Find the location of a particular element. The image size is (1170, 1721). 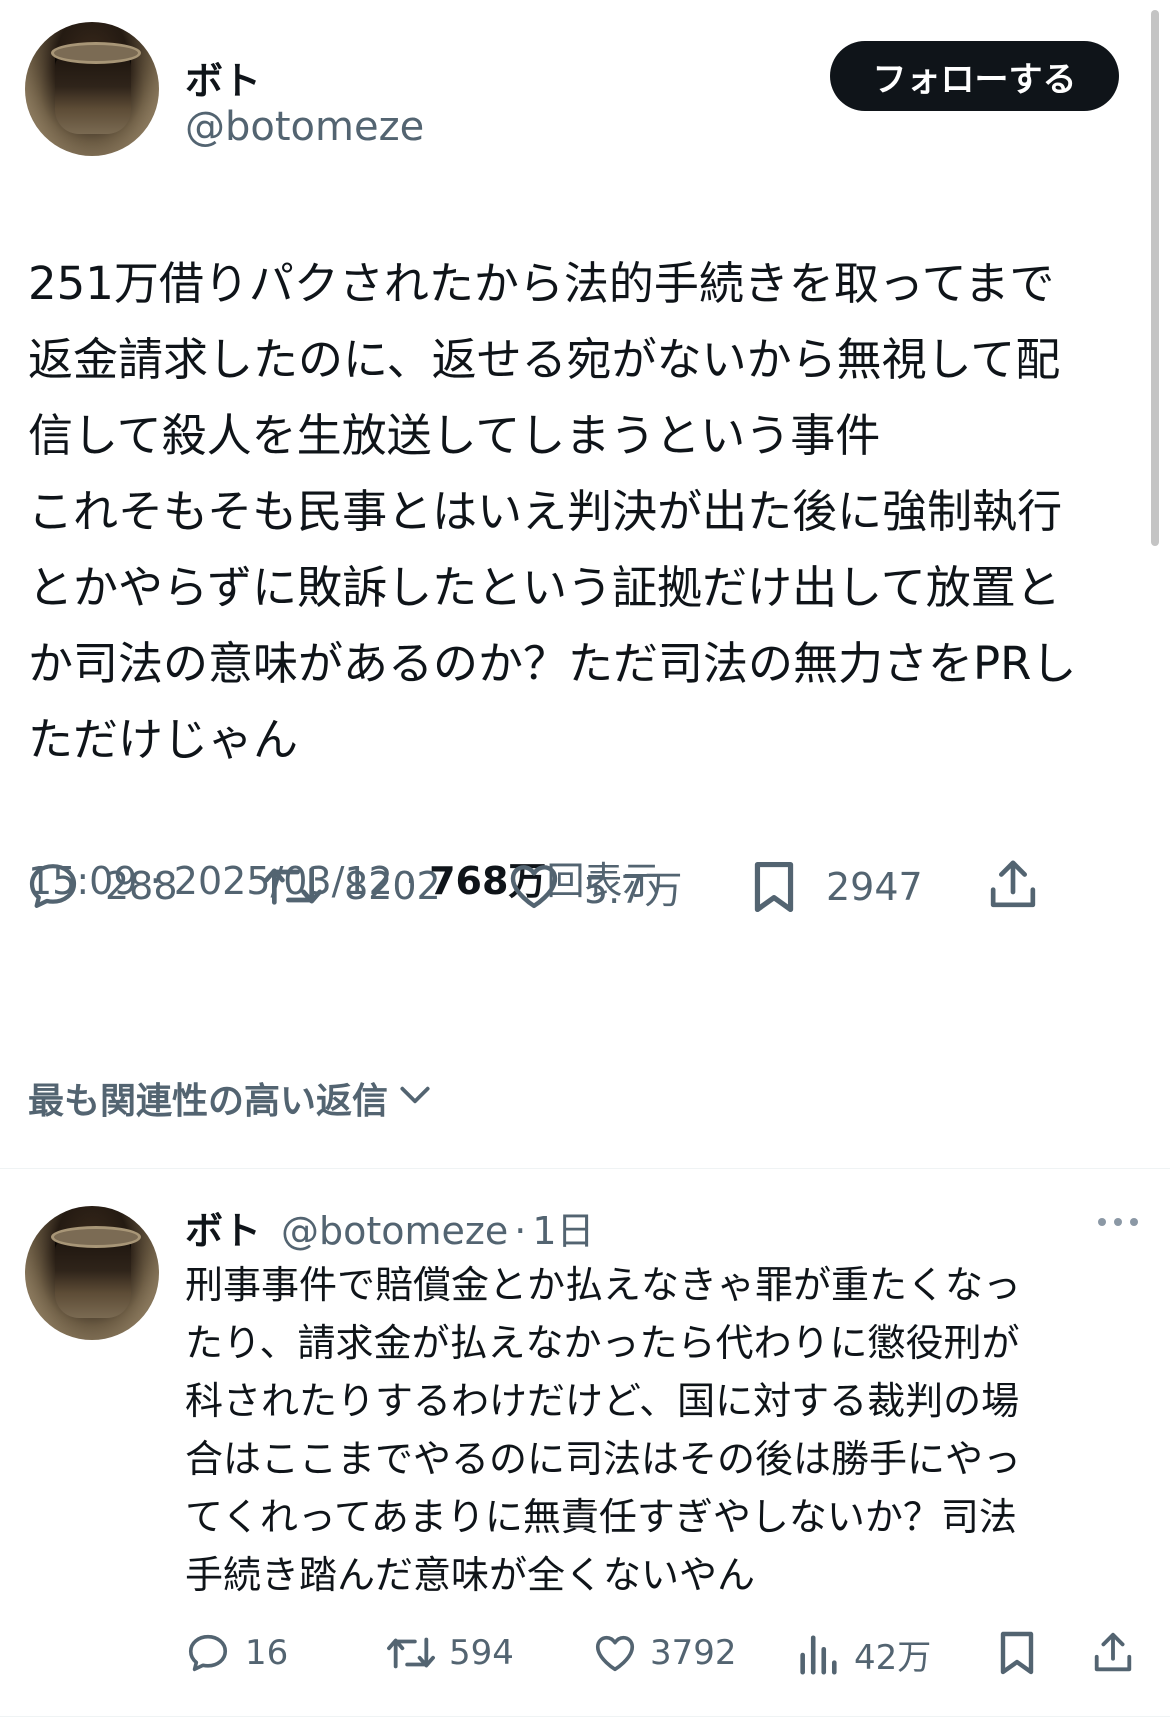

reply-reply-count: 16 is located at coordinates (267, 1653).